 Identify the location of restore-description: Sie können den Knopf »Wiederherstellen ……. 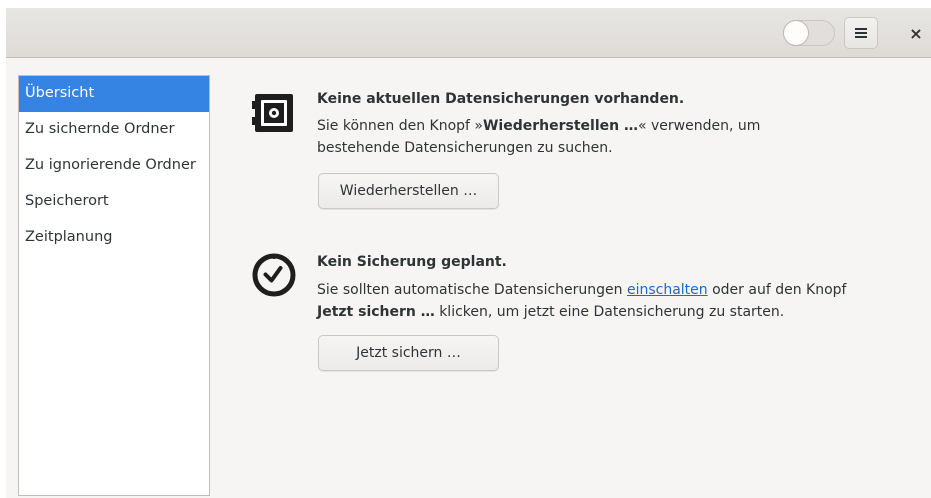
(538, 137).